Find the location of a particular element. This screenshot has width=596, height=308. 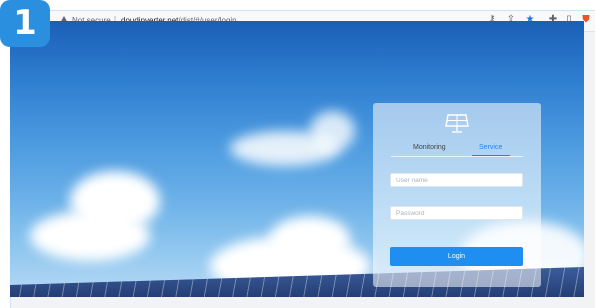

tab-divider is located at coordinates (457, 156).